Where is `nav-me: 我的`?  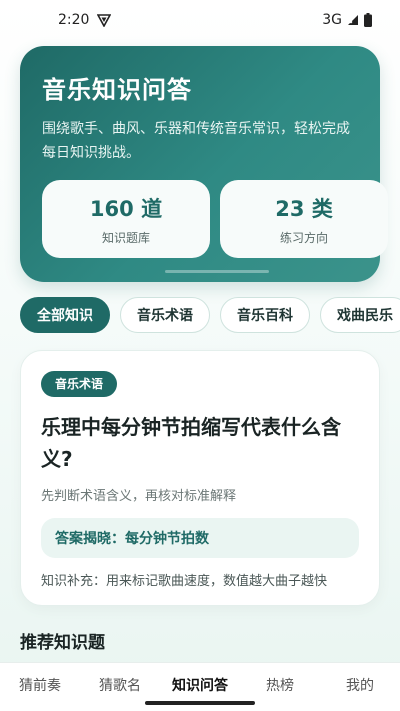
nav-me: 我的 is located at coordinates (360, 685).